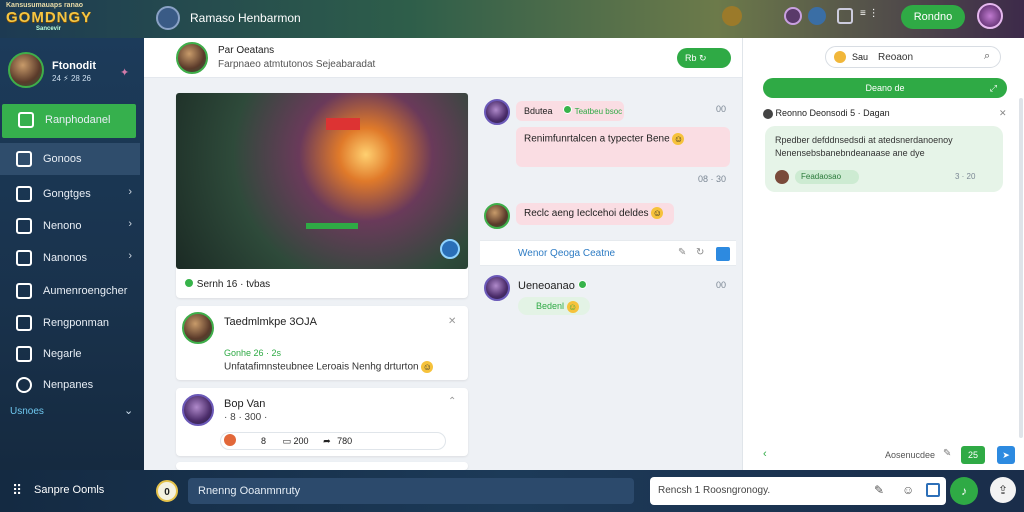  Describe the element at coordinates (411, 491) in the screenshot. I see `community-button: Rnenng Ooanmnruty` at that location.